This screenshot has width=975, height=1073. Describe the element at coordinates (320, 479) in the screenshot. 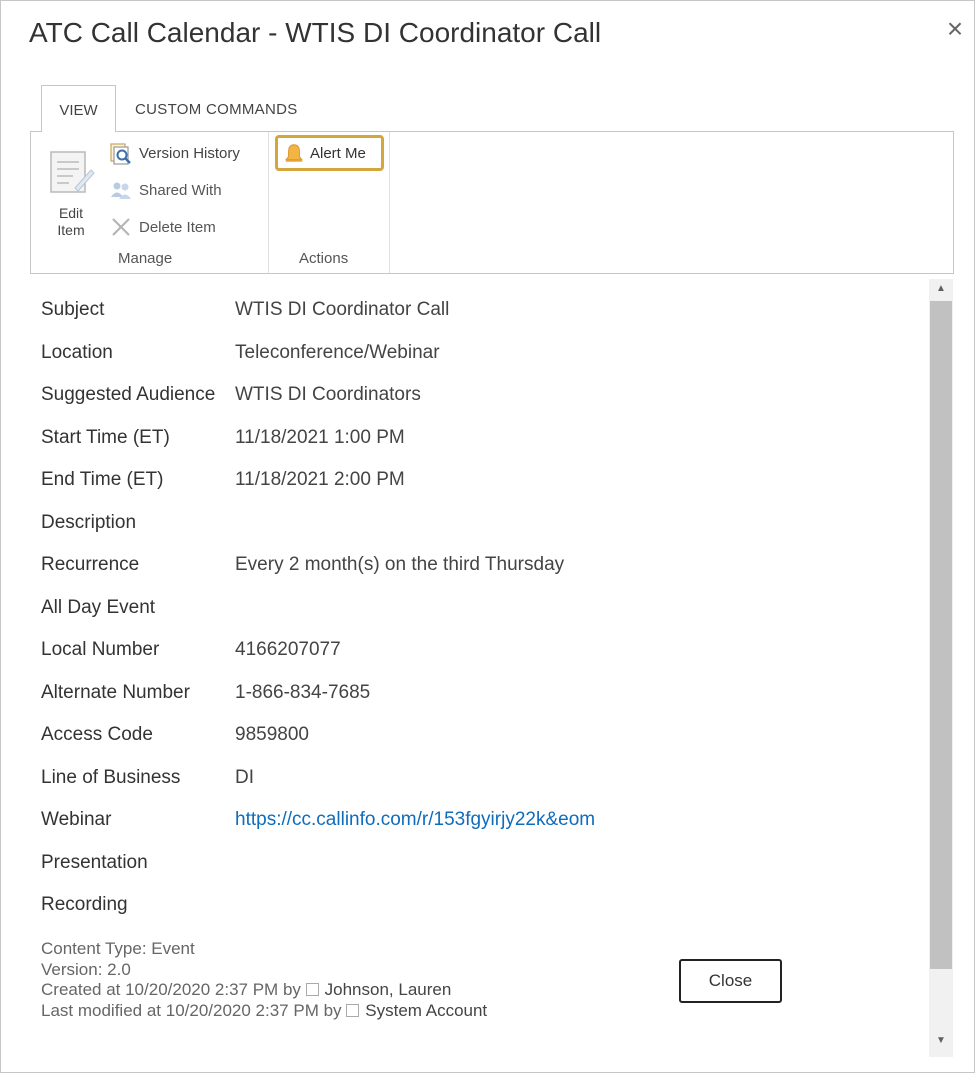

I see `field-value: 11/18/2021 2:00 PM` at that location.